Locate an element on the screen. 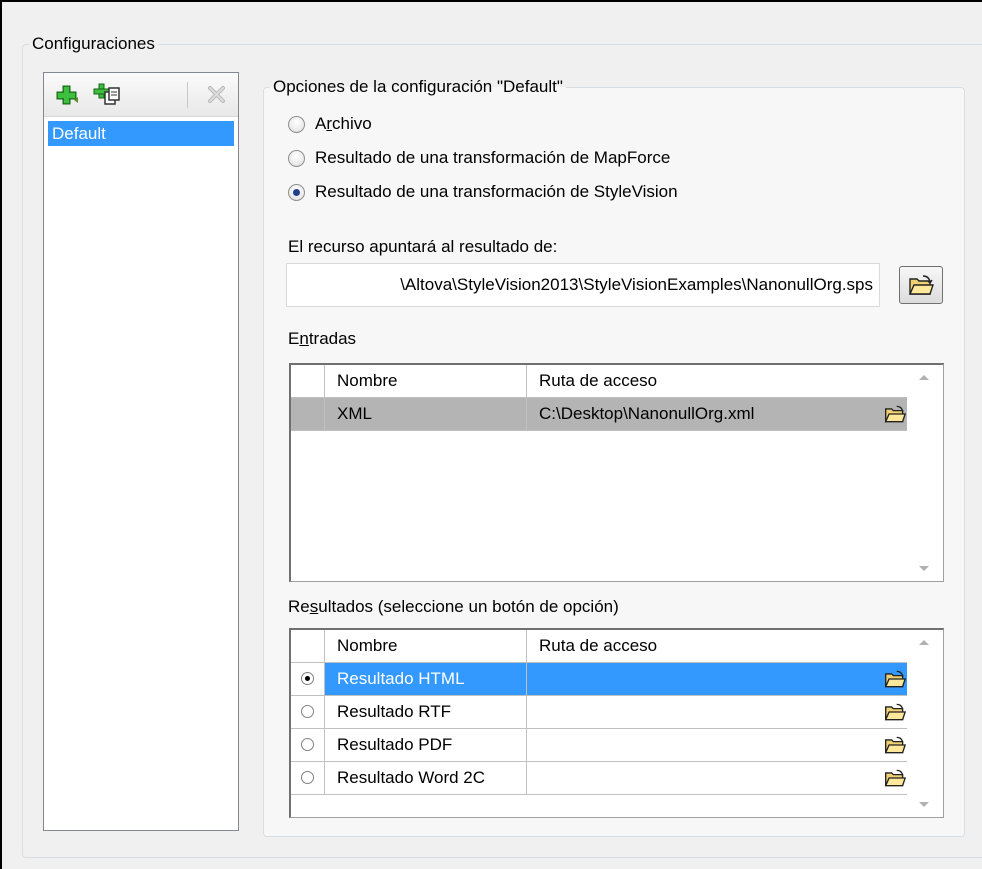 This screenshot has width=982, height=869. window-border-left is located at coordinates (1, 434).